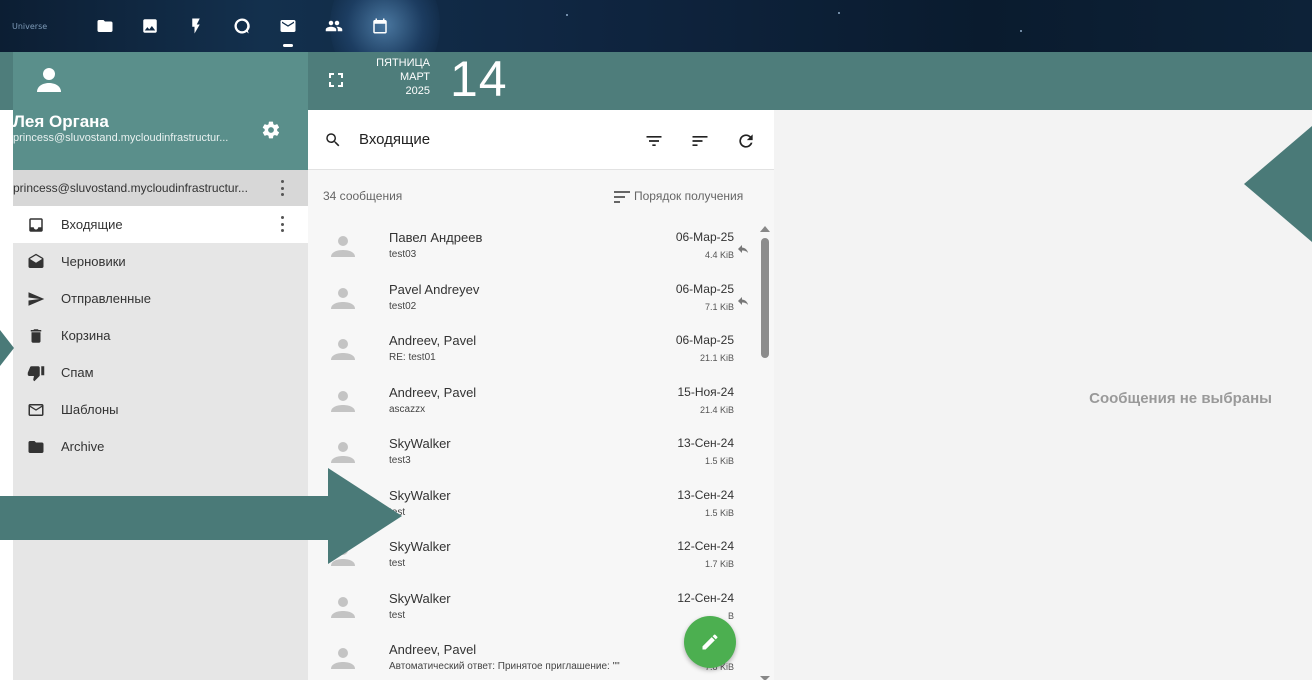  I want to click on sidebar-item-sent: Отправленные, so click(160, 298).